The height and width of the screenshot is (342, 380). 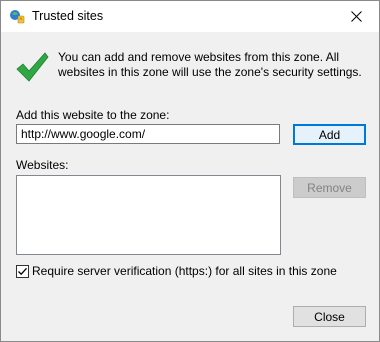 What do you see at coordinates (329, 134) in the screenshot?
I see `add-button: Add` at bounding box center [329, 134].